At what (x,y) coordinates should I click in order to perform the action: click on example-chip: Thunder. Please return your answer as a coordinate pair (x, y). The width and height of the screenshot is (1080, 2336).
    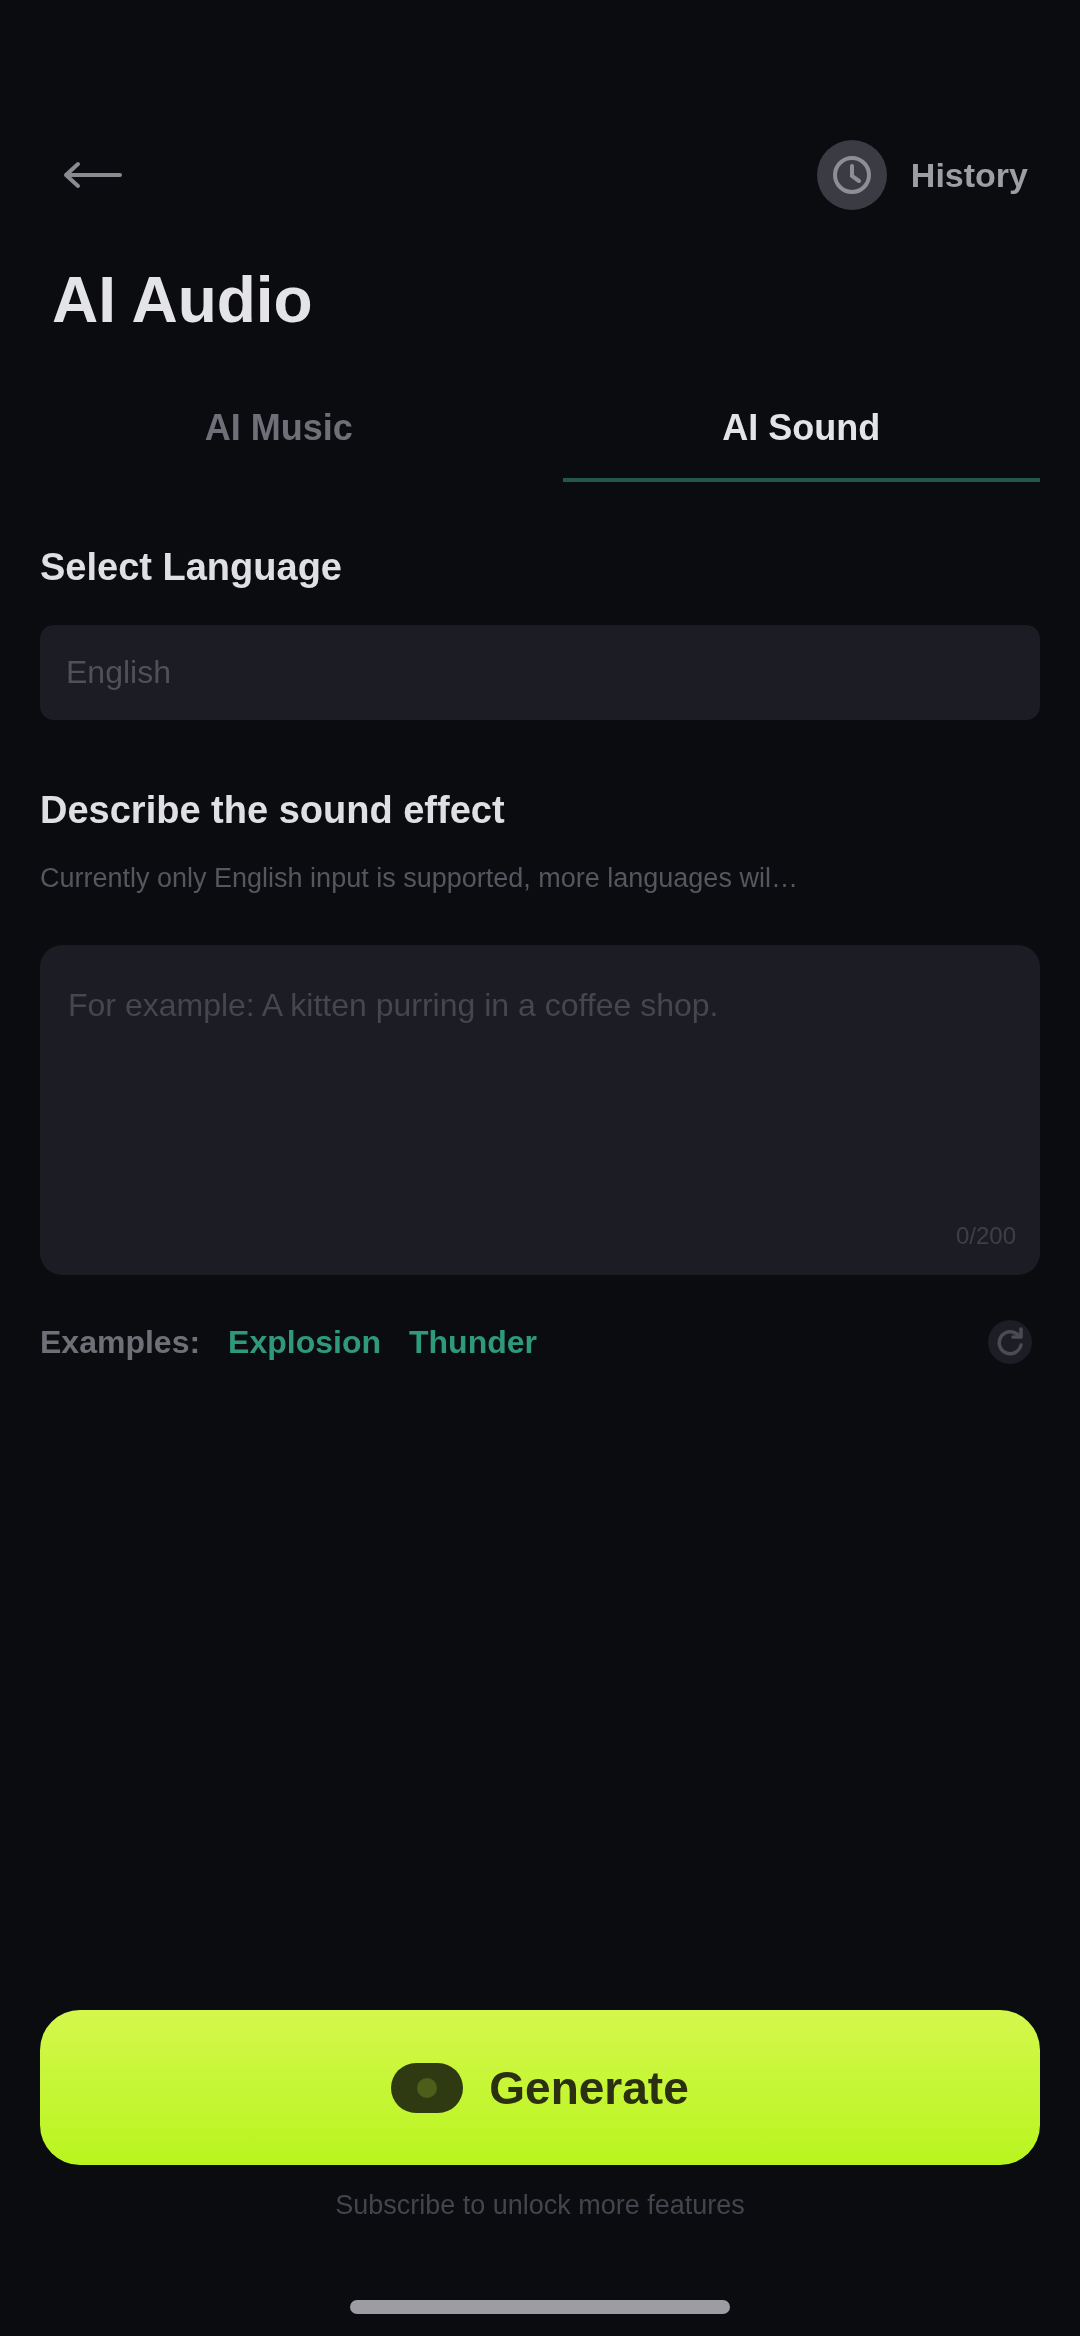
    Looking at the image, I should click on (473, 1342).